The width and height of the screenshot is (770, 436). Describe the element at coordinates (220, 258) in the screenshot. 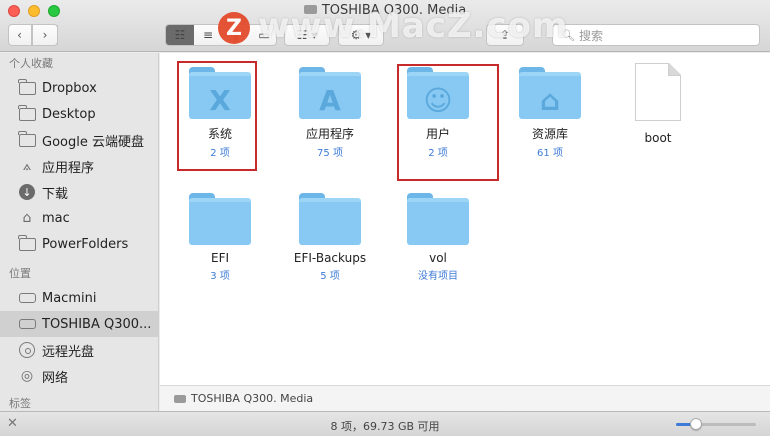

I see `item-name: EFI` at that location.